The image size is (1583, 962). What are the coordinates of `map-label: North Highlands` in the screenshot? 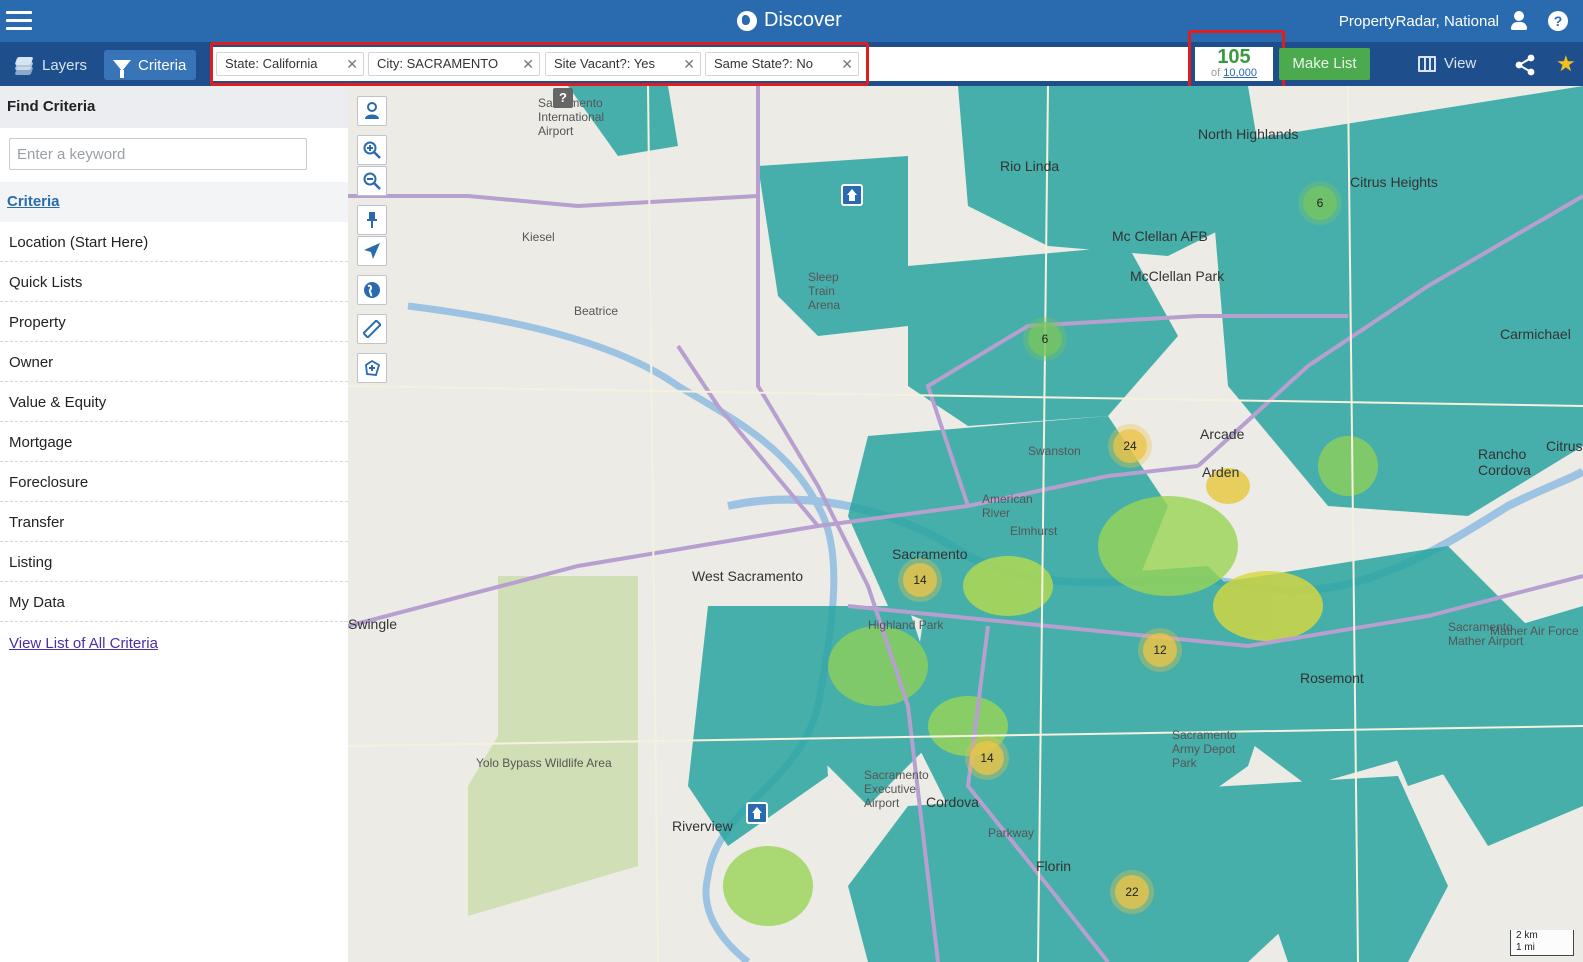 It's located at (1248, 134).